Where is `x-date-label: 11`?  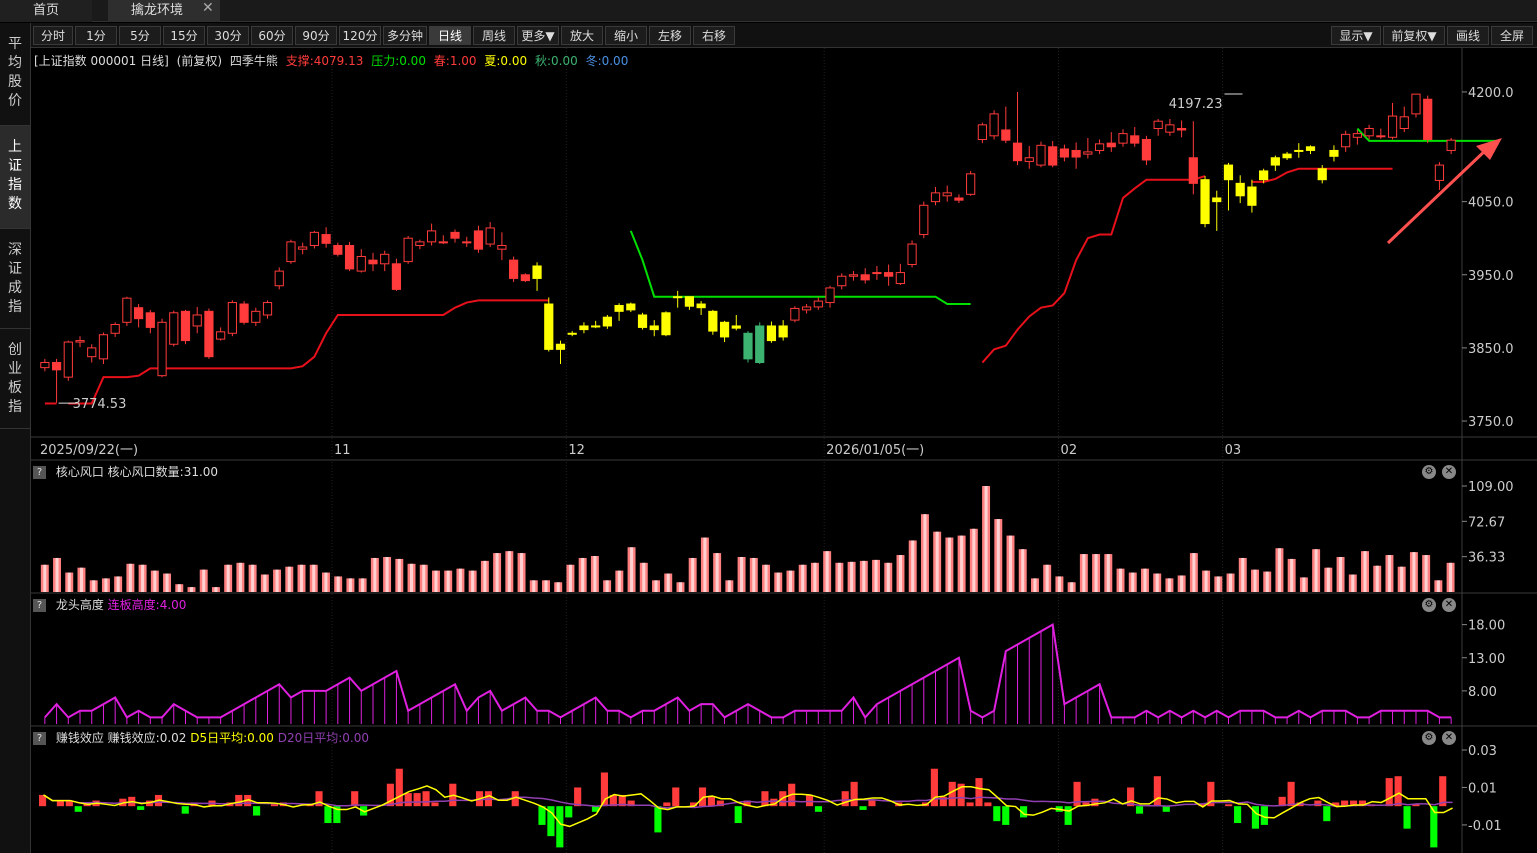
x-date-label: 11 is located at coordinates (342, 450).